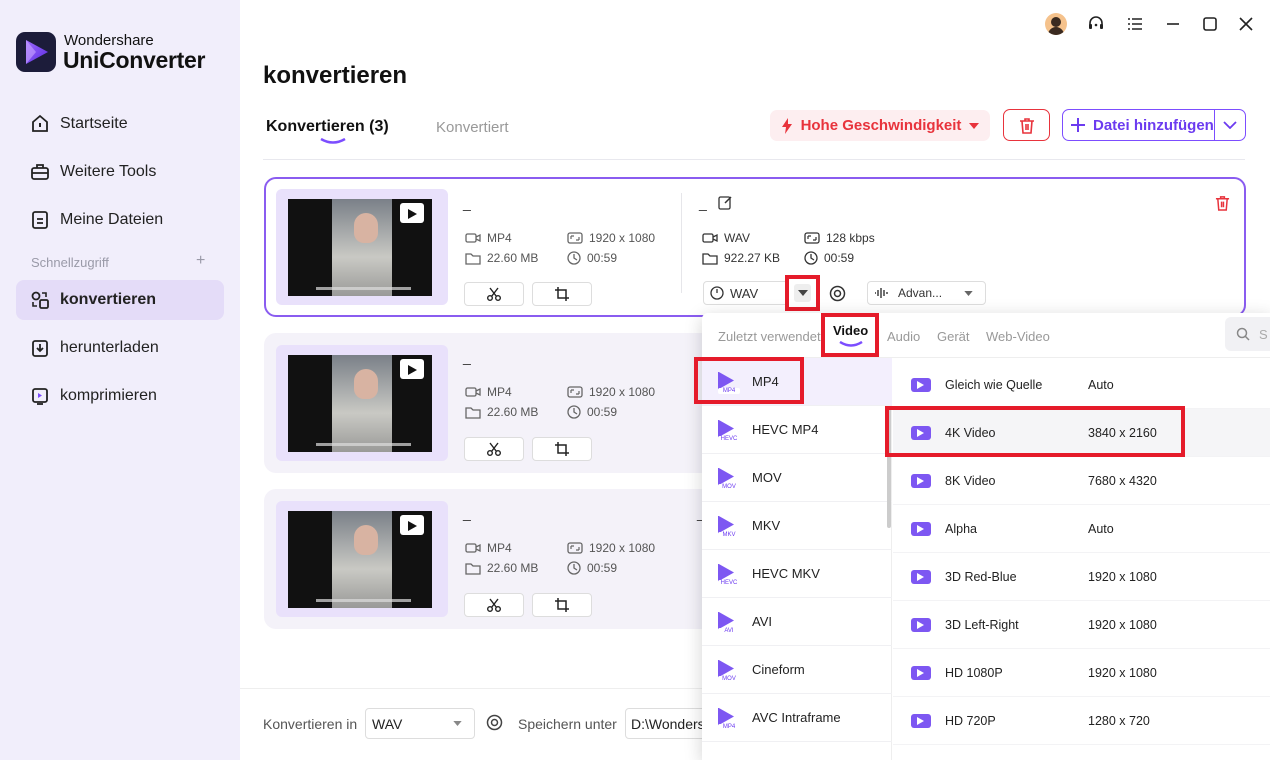  Describe the element at coordinates (1081, 577) in the screenshot. I see `resolution-item: 3D Red-Blue 1920 x 1080` at that location.